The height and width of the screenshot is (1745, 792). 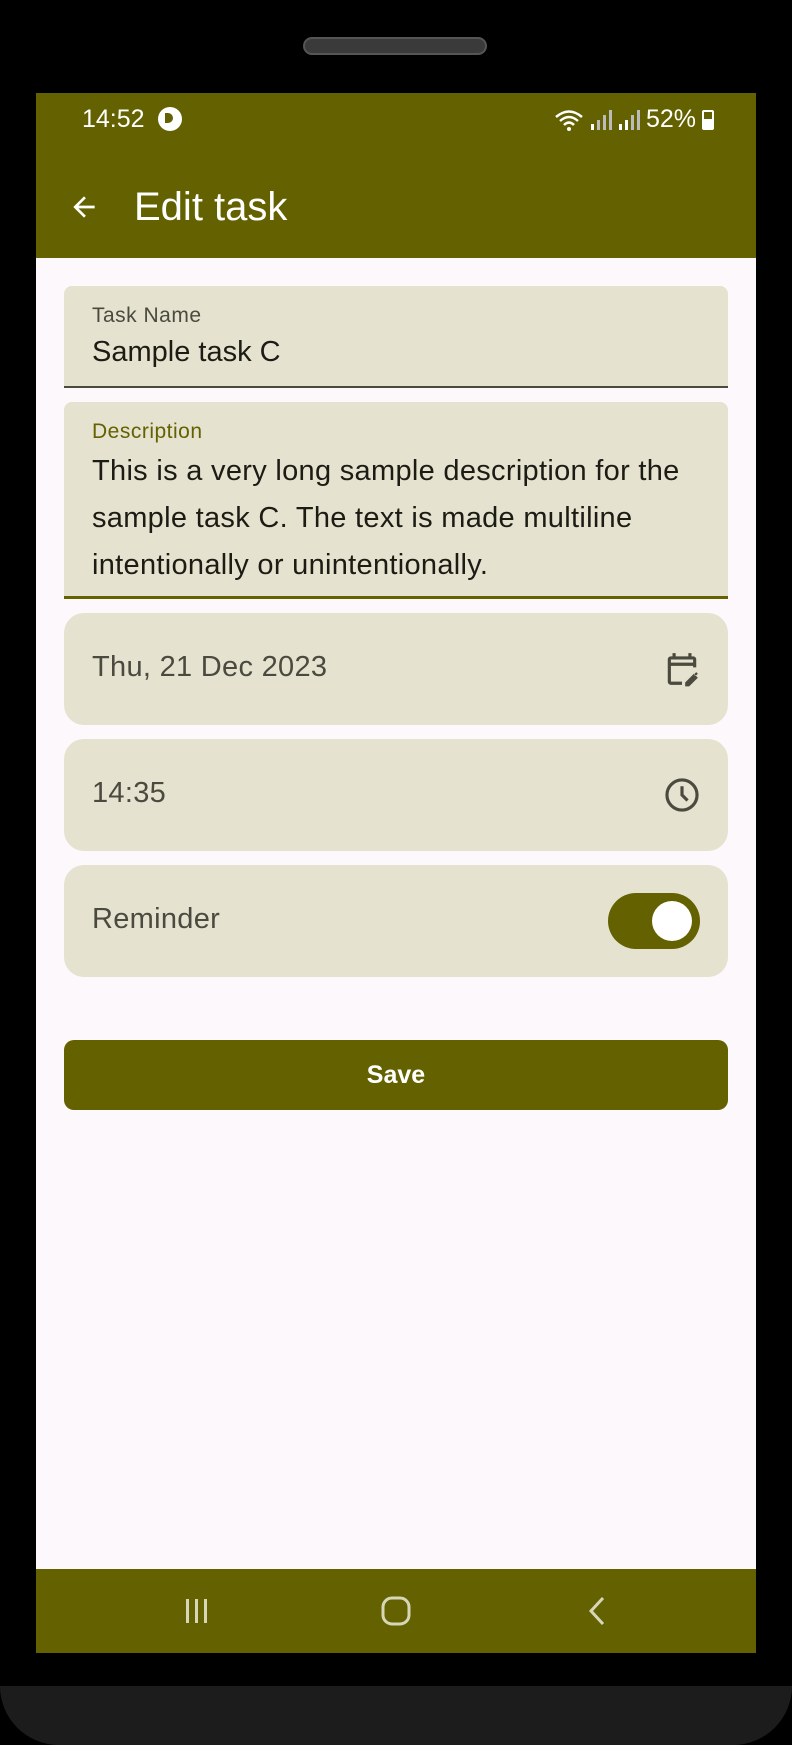 I want to click on home-button, so click(x=396, y=1611).